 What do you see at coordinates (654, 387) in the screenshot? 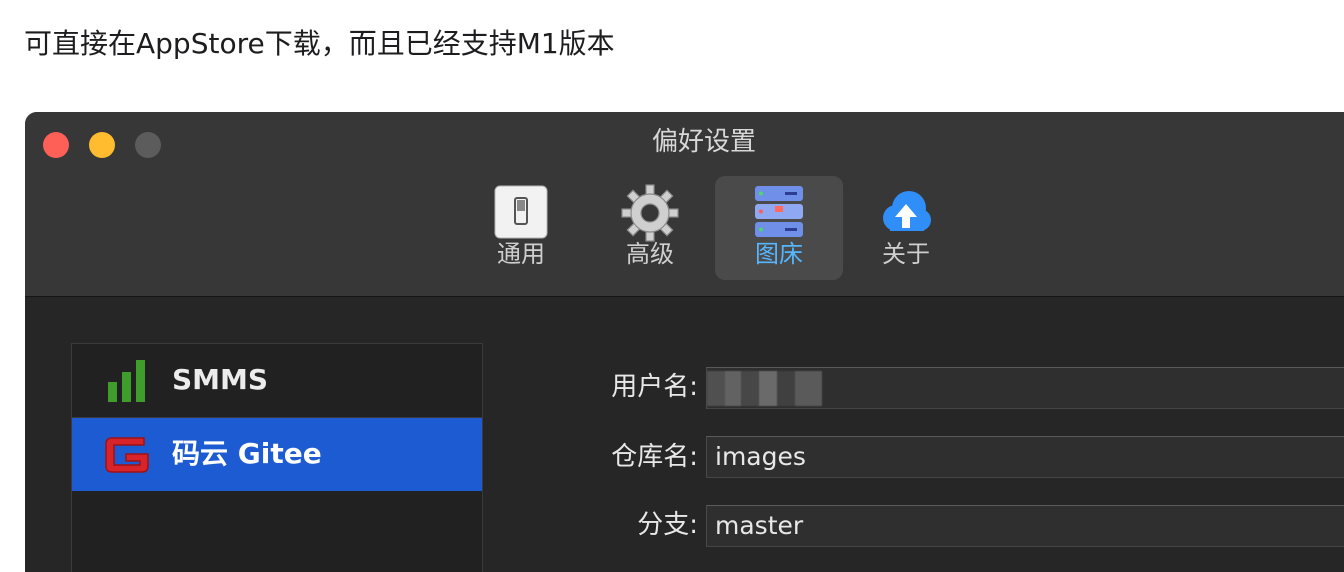
I see `username-label: 用户名:` at bounding box center [654, 387].